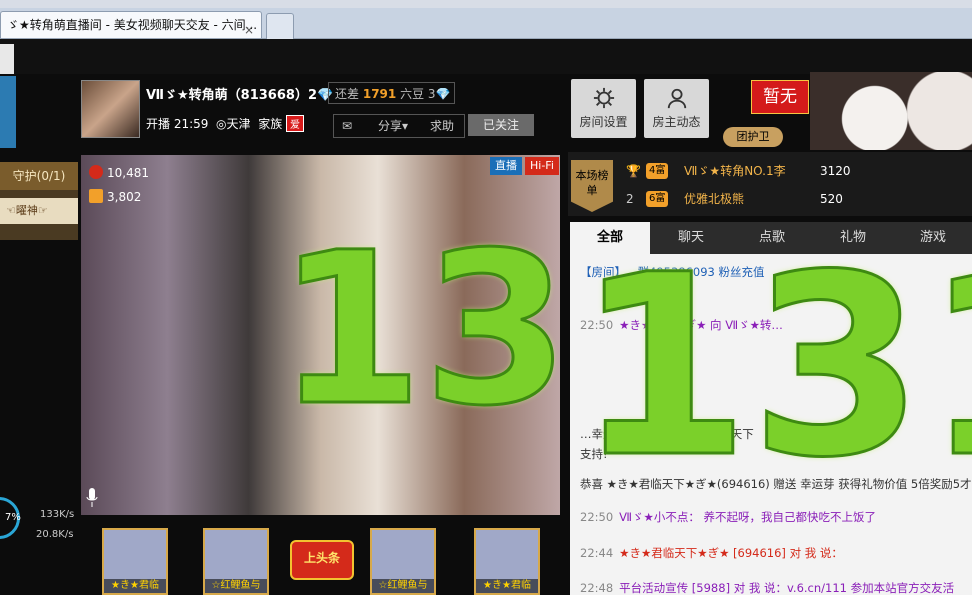 The height and width of the screenshot is (595, 972). Describe the element at coordinates (119, 172) in the screenshot. I see `wealth-stat: 10,481` at that location.